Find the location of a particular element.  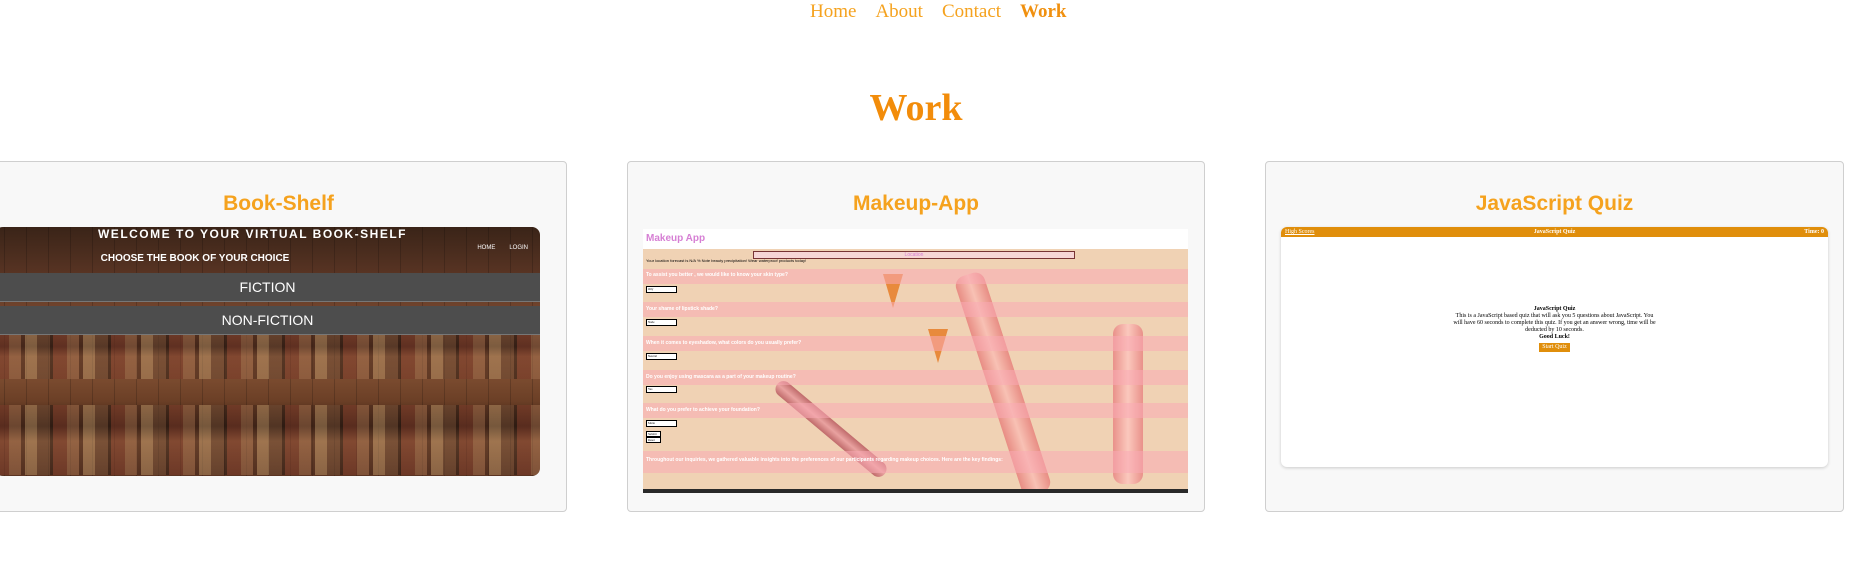

bookshelf-nonfiction-button: NON-FICTION is located at coordinates (270, 320).